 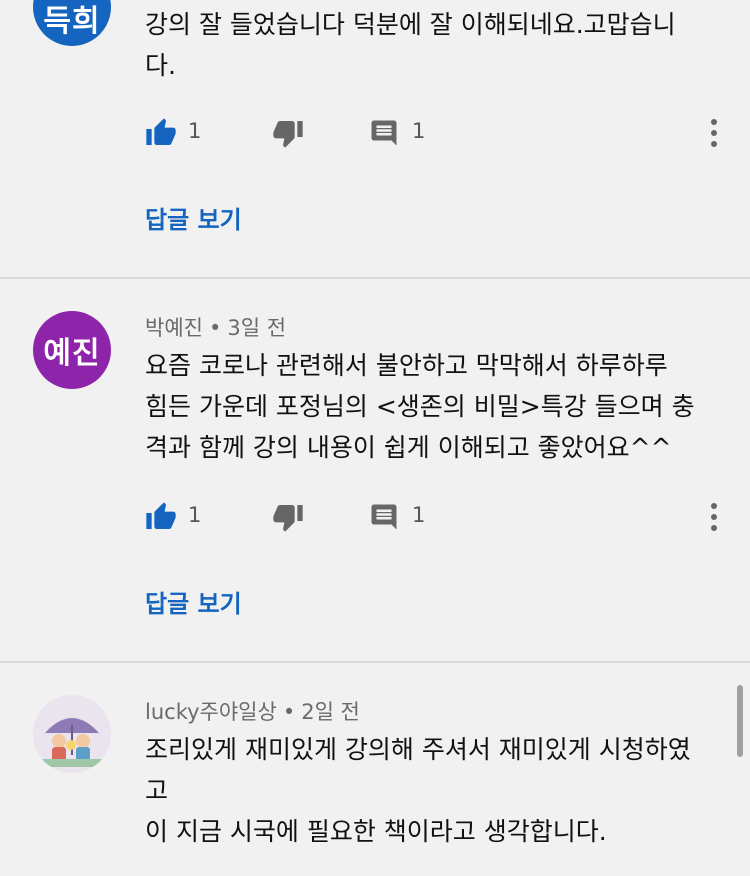 What do you see at coordinates (406, 365) in the screenshot?
I see `comment-line: 요즘 코로나 관련해서 불안하고 막막해서 하루하루` at bounding box center [406, 365].